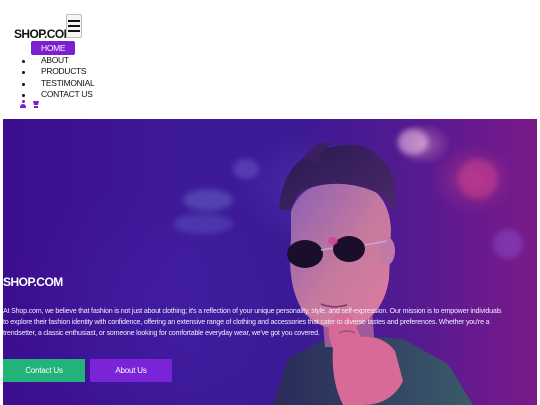 The height and width of the screenshot is (405, 540). I want to click on contact-us-button: Contact Us, so click(44, 370).